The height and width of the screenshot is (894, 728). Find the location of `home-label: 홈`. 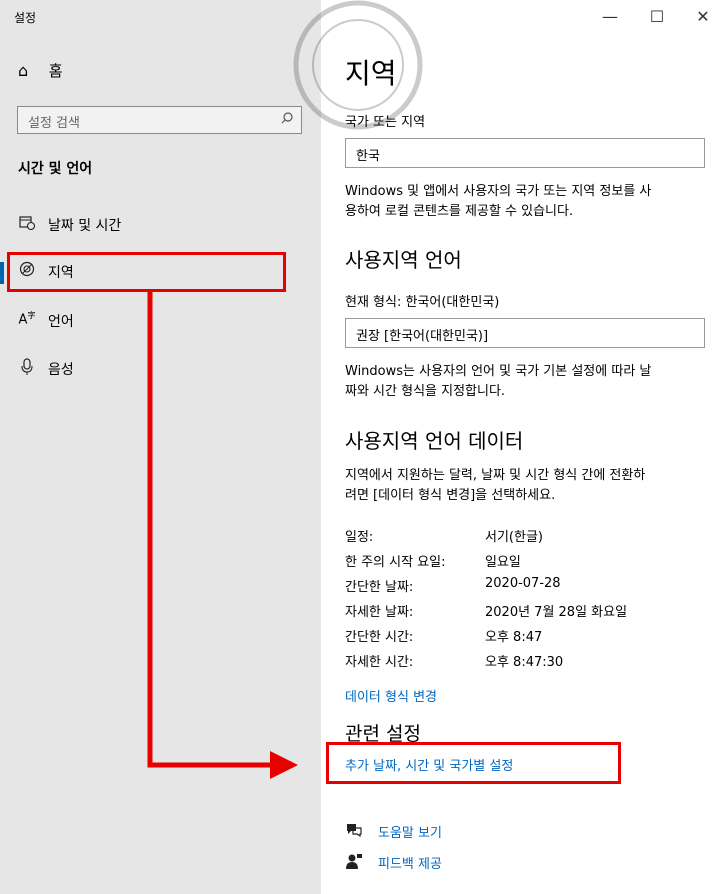

home-label: 홈 is located at coordinates (55, 71).